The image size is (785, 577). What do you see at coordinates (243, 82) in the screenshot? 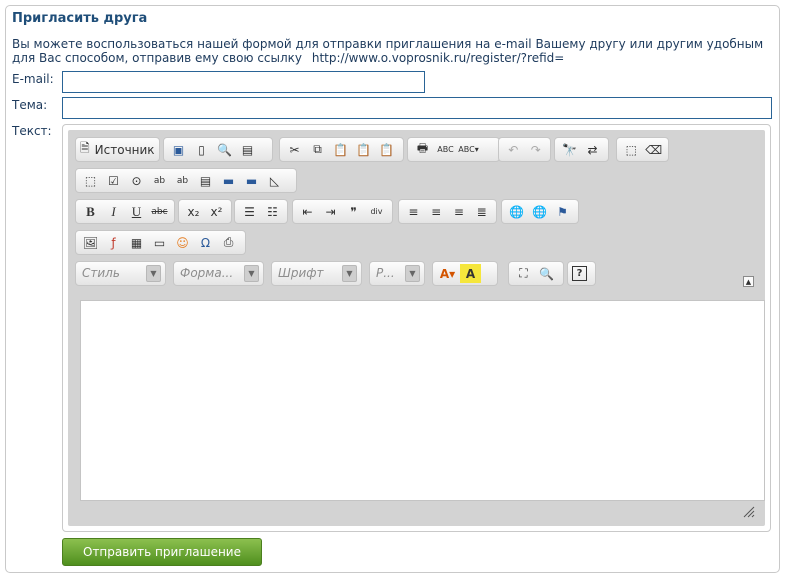
I see `email-field` at bounding box center [243, 82].